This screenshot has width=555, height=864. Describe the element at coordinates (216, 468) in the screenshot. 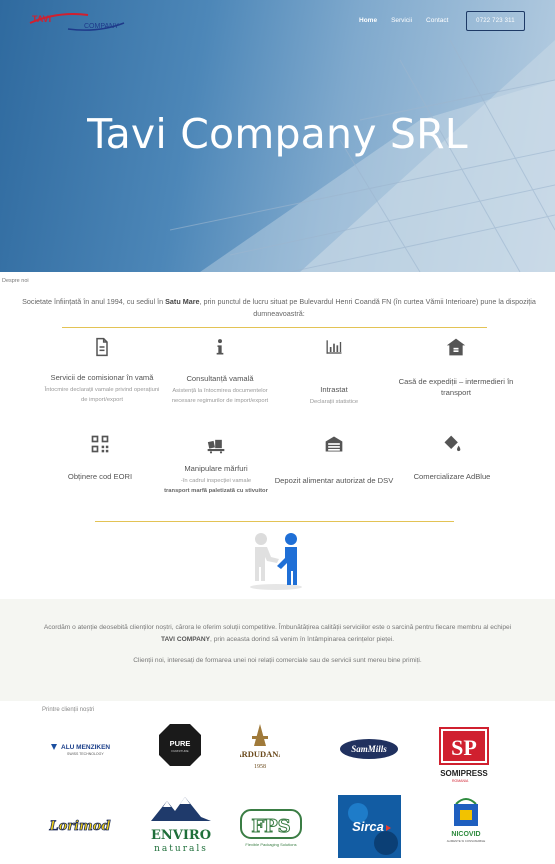

I see `service-title: Manipulare mărfuri` at that location.